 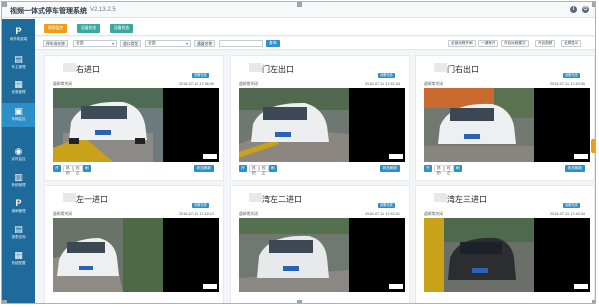 What do you see at coordinates (18, 63) in the screenshot?
I see `sidebar-item-owner: ▤ 车主管理` at bounding box center [18, 63].